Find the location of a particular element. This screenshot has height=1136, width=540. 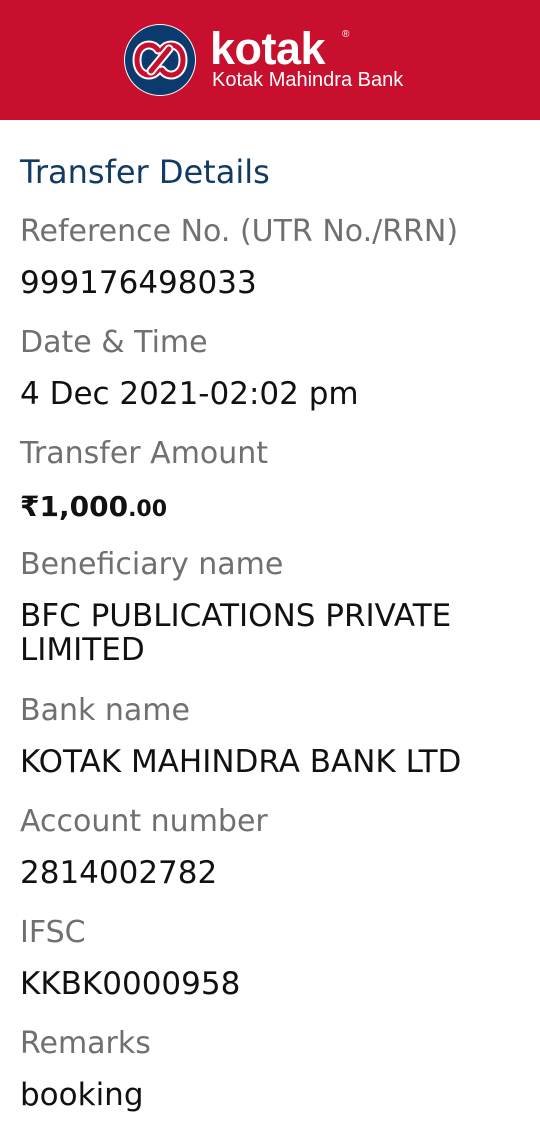

amount-main: ₹1,000 is located at coordinates (74, 506).